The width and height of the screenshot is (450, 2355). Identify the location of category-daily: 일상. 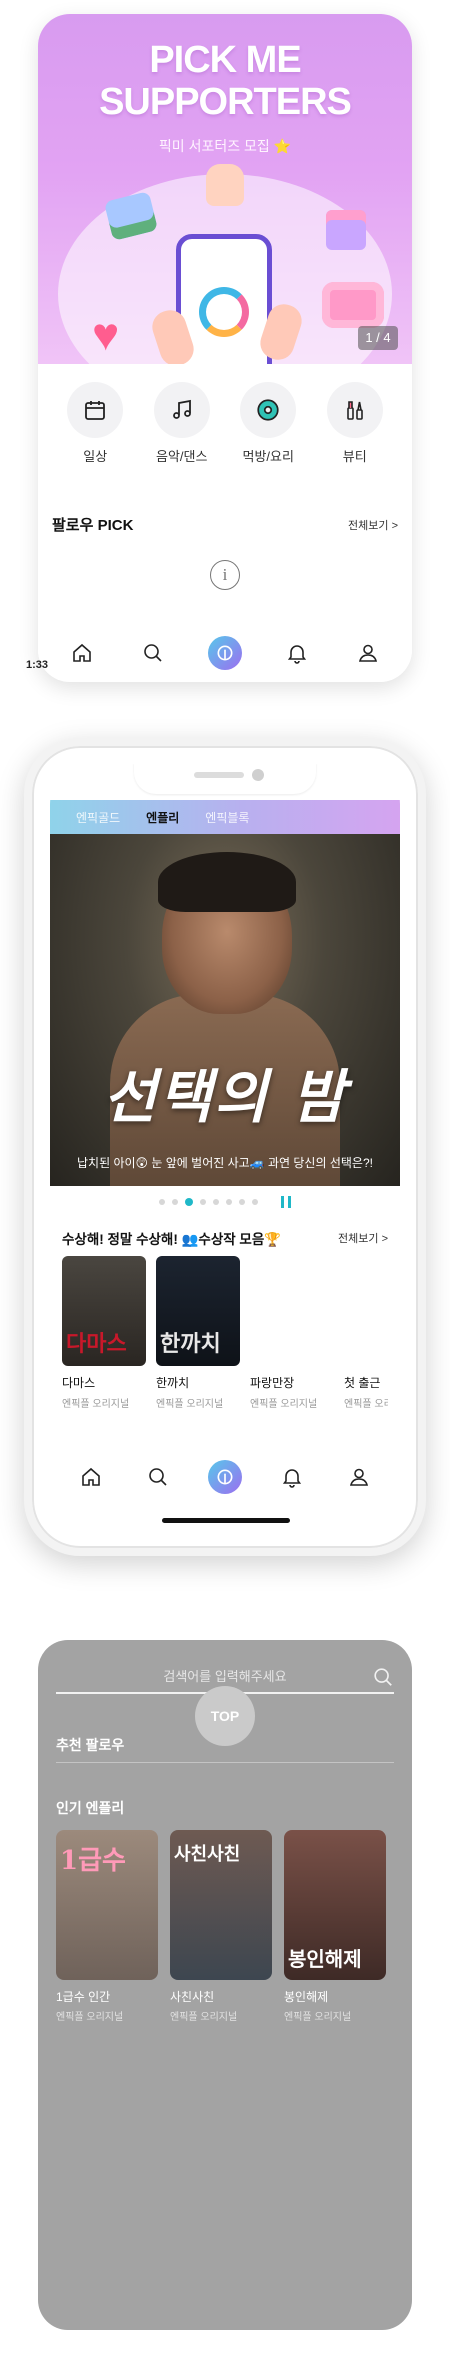
(95, 427).